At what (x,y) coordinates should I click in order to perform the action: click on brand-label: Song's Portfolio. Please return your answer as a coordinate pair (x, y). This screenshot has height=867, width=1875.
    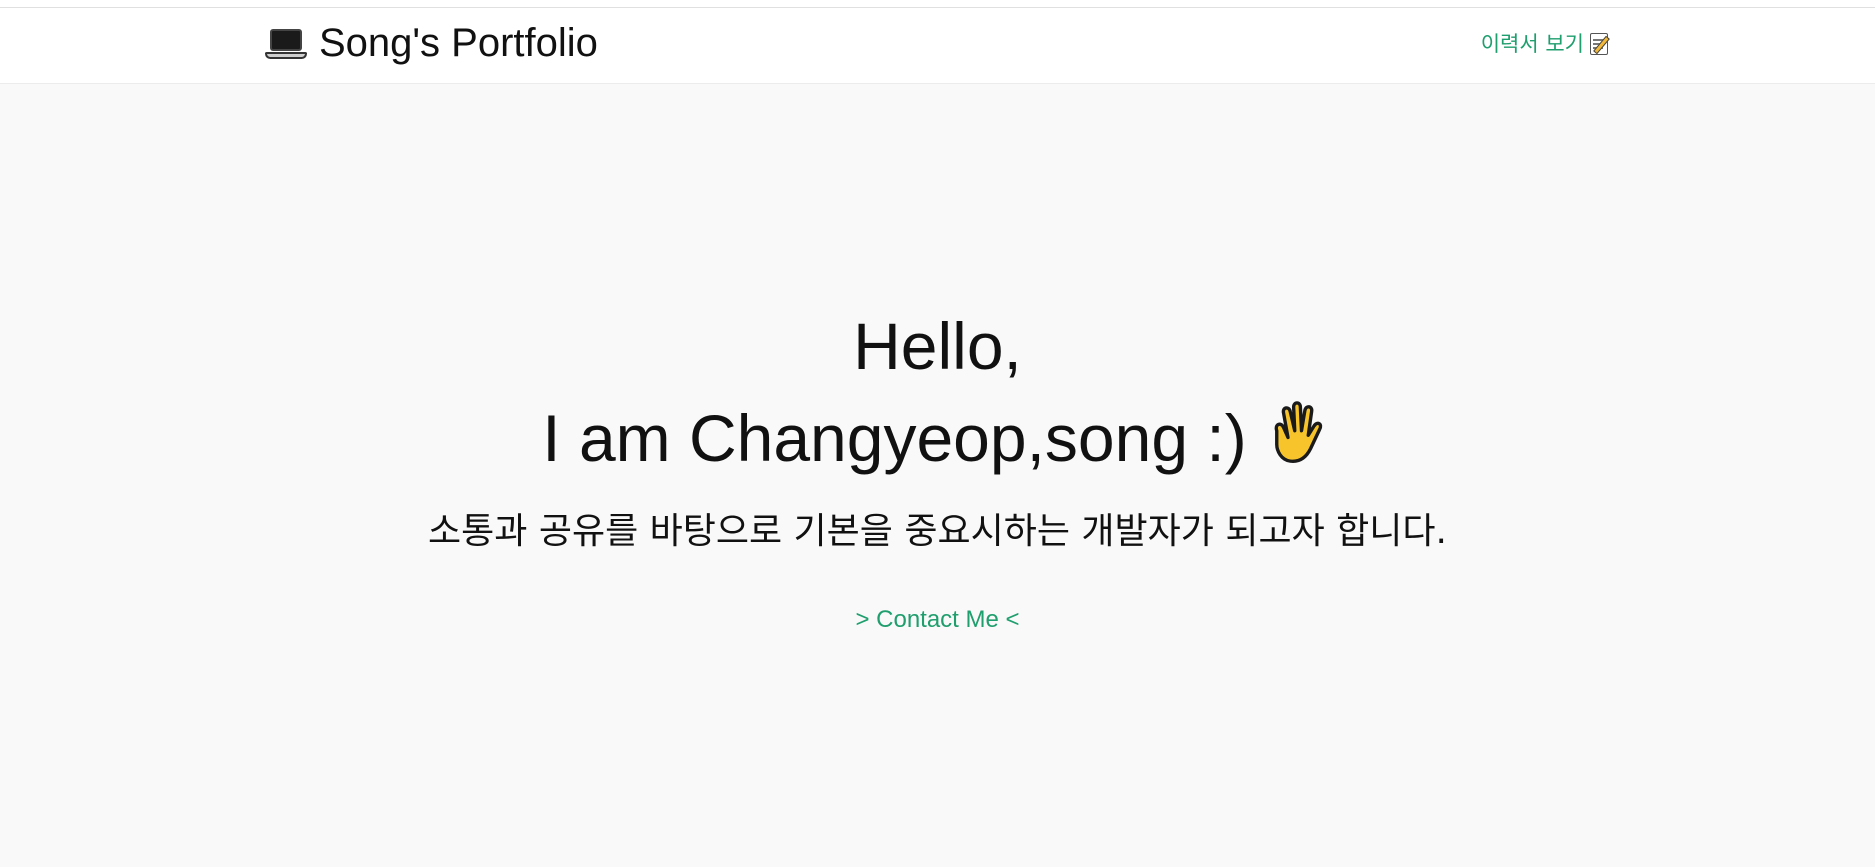
    Looking at the image, I should click on (458, 43).